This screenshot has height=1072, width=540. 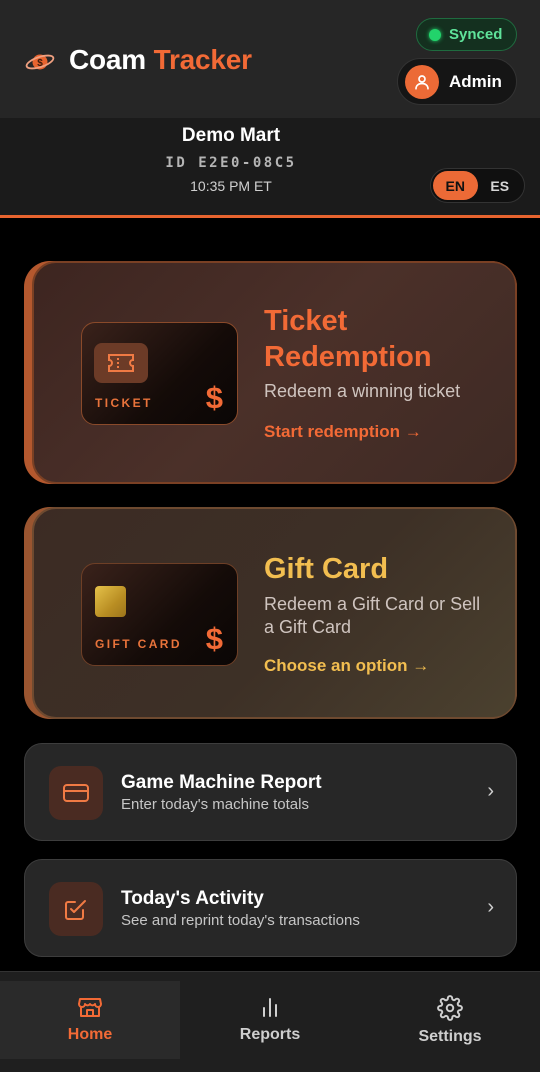 I want to click on store-name: Demo Mart, so click(x=231, y=135).